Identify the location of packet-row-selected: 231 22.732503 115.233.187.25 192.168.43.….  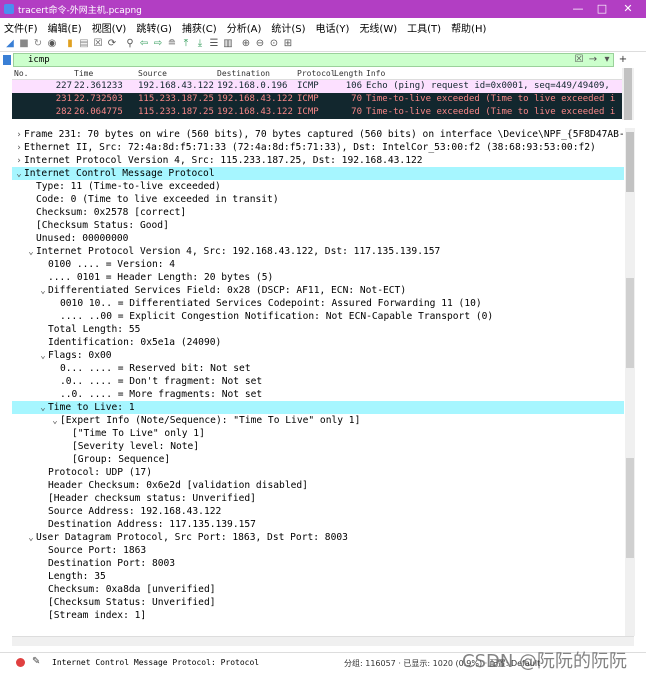
(317, 99).